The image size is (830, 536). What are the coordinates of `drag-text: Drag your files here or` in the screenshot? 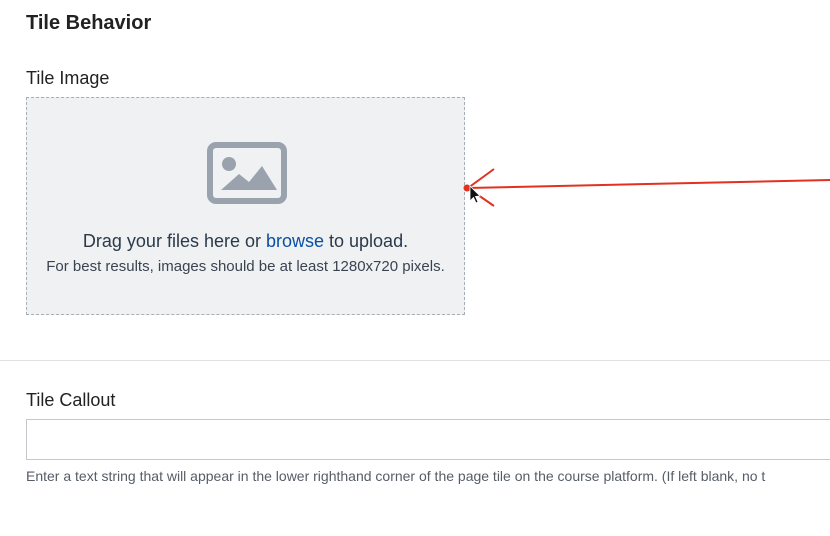 It's located at (174, 241).